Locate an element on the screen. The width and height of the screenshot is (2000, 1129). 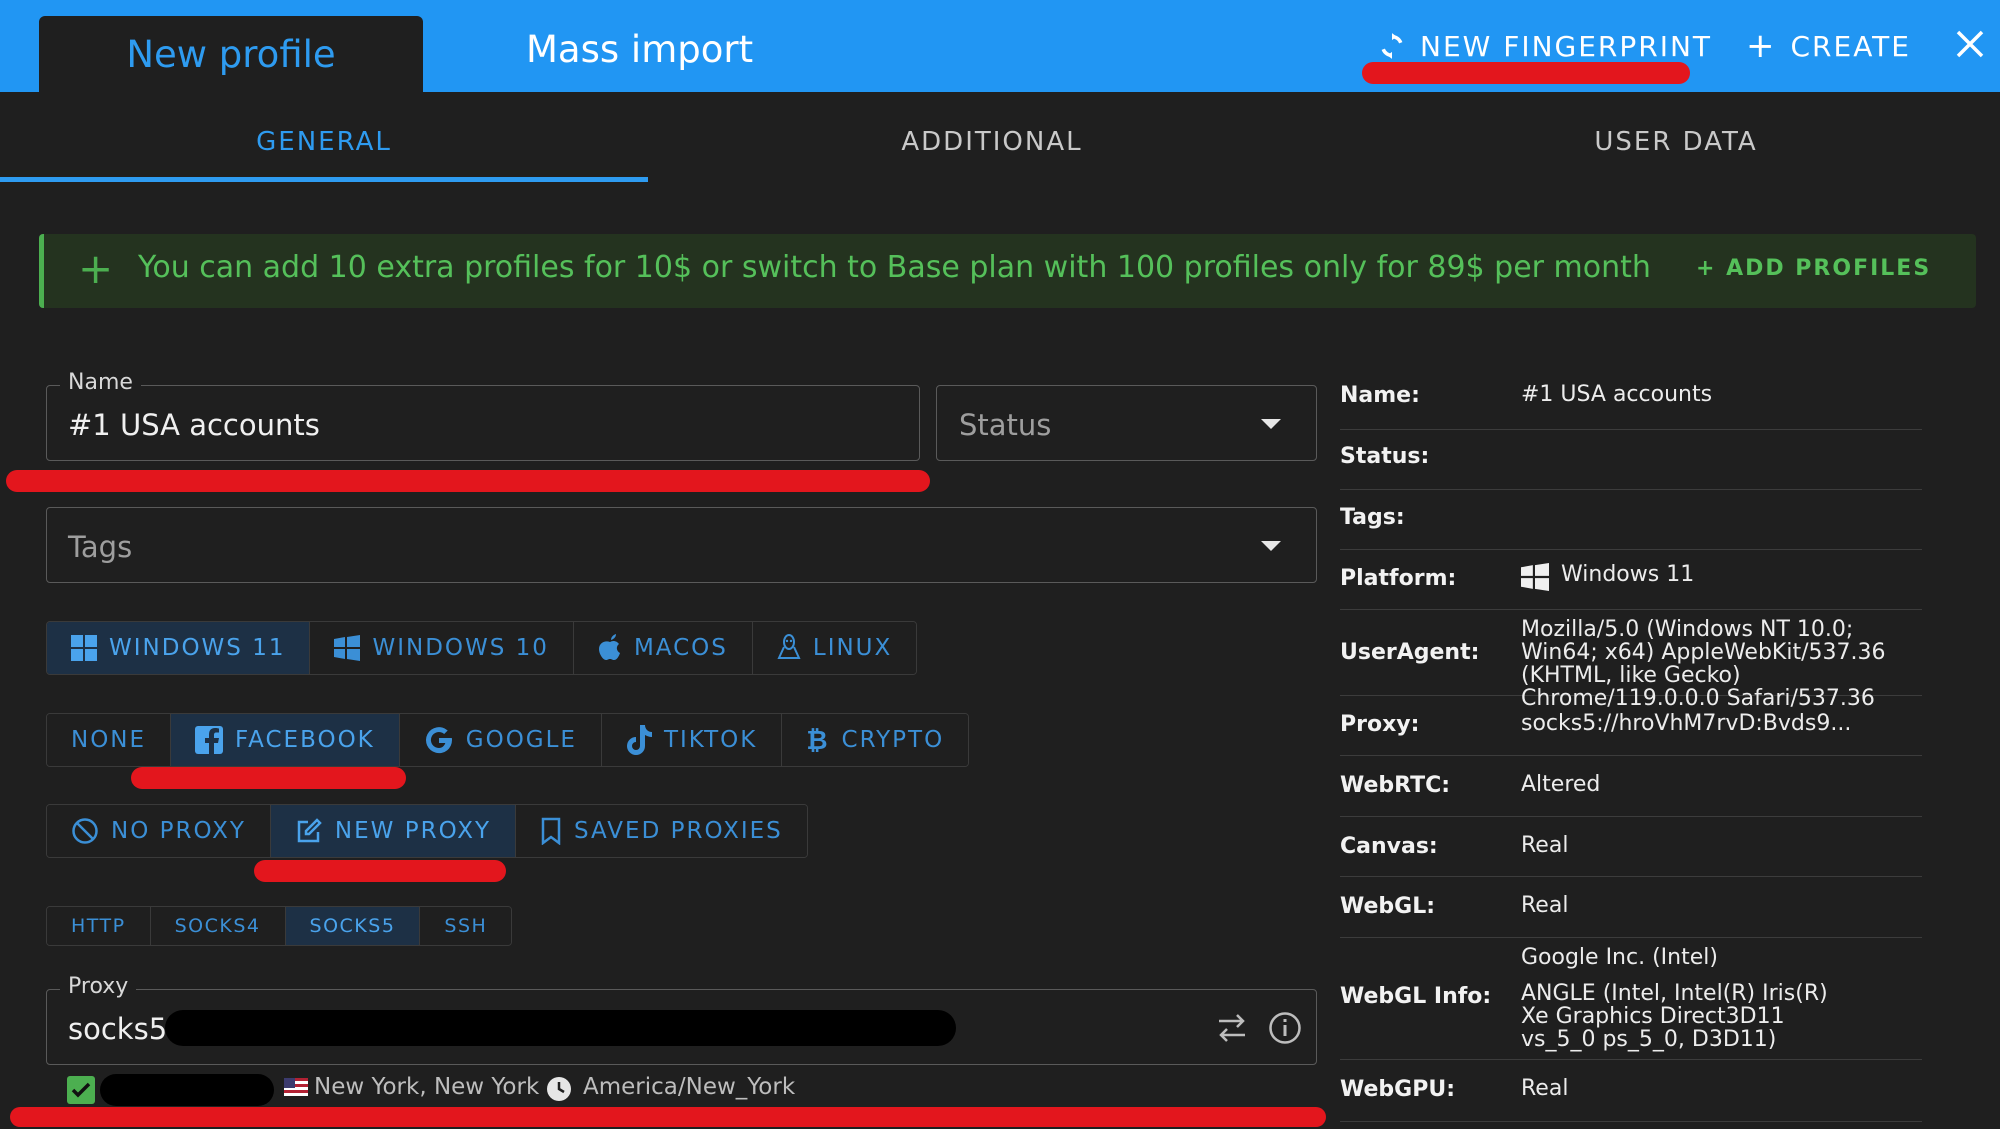
proxy-mode-label: NEW PROXY is located at coordinates (413, 831).